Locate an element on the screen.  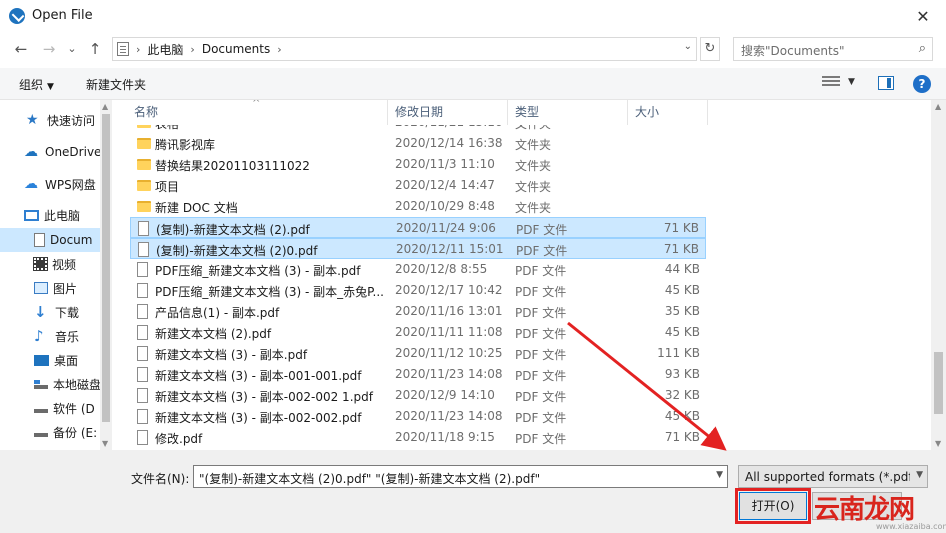
column-header-date: 修改日期 is located at coordinates (448, 112).